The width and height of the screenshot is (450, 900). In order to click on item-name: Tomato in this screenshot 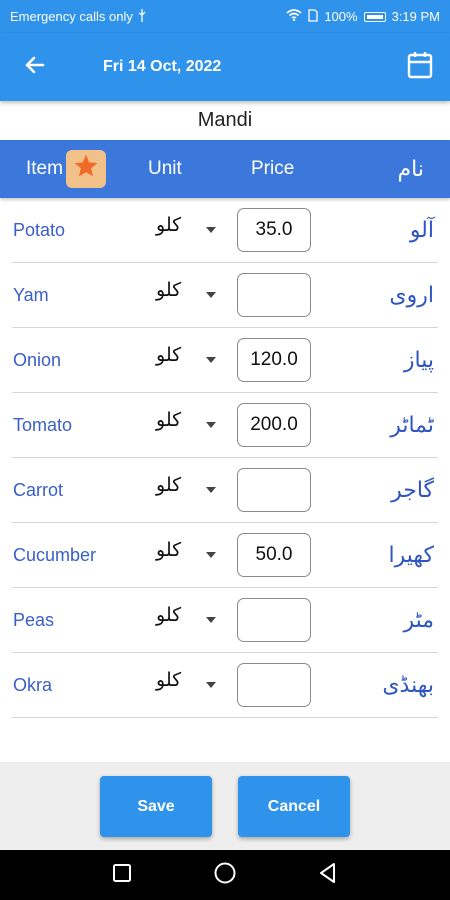, I will do `click(43, 425)`.